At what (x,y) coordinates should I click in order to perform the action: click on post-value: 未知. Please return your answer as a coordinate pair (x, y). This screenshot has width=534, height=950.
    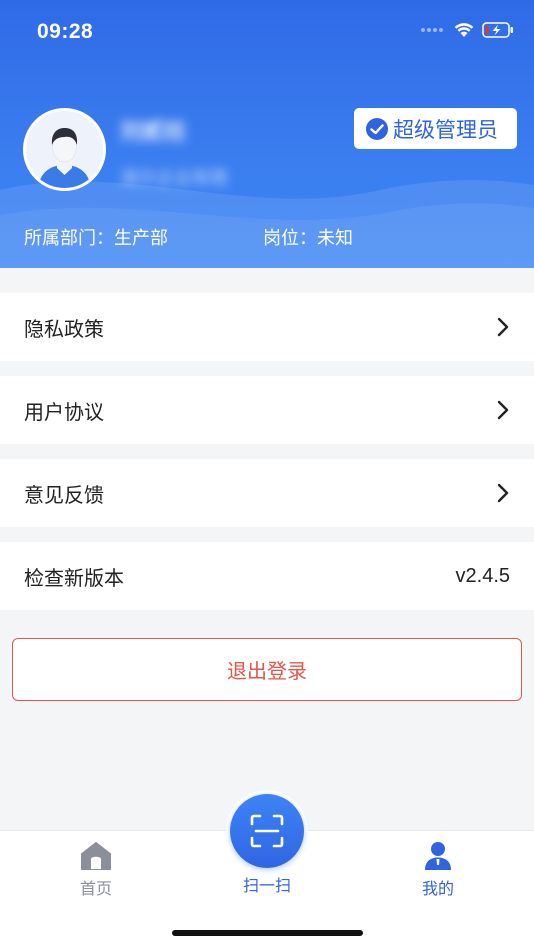
    Looking at the image, I should click on (335, 238).